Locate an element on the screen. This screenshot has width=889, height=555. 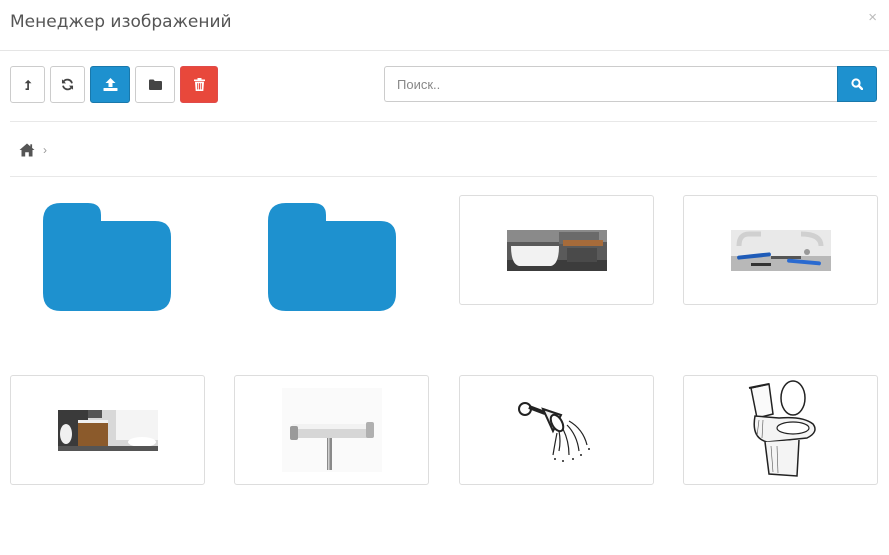
bathroom-interior-image is located at coordinates (107, 430).